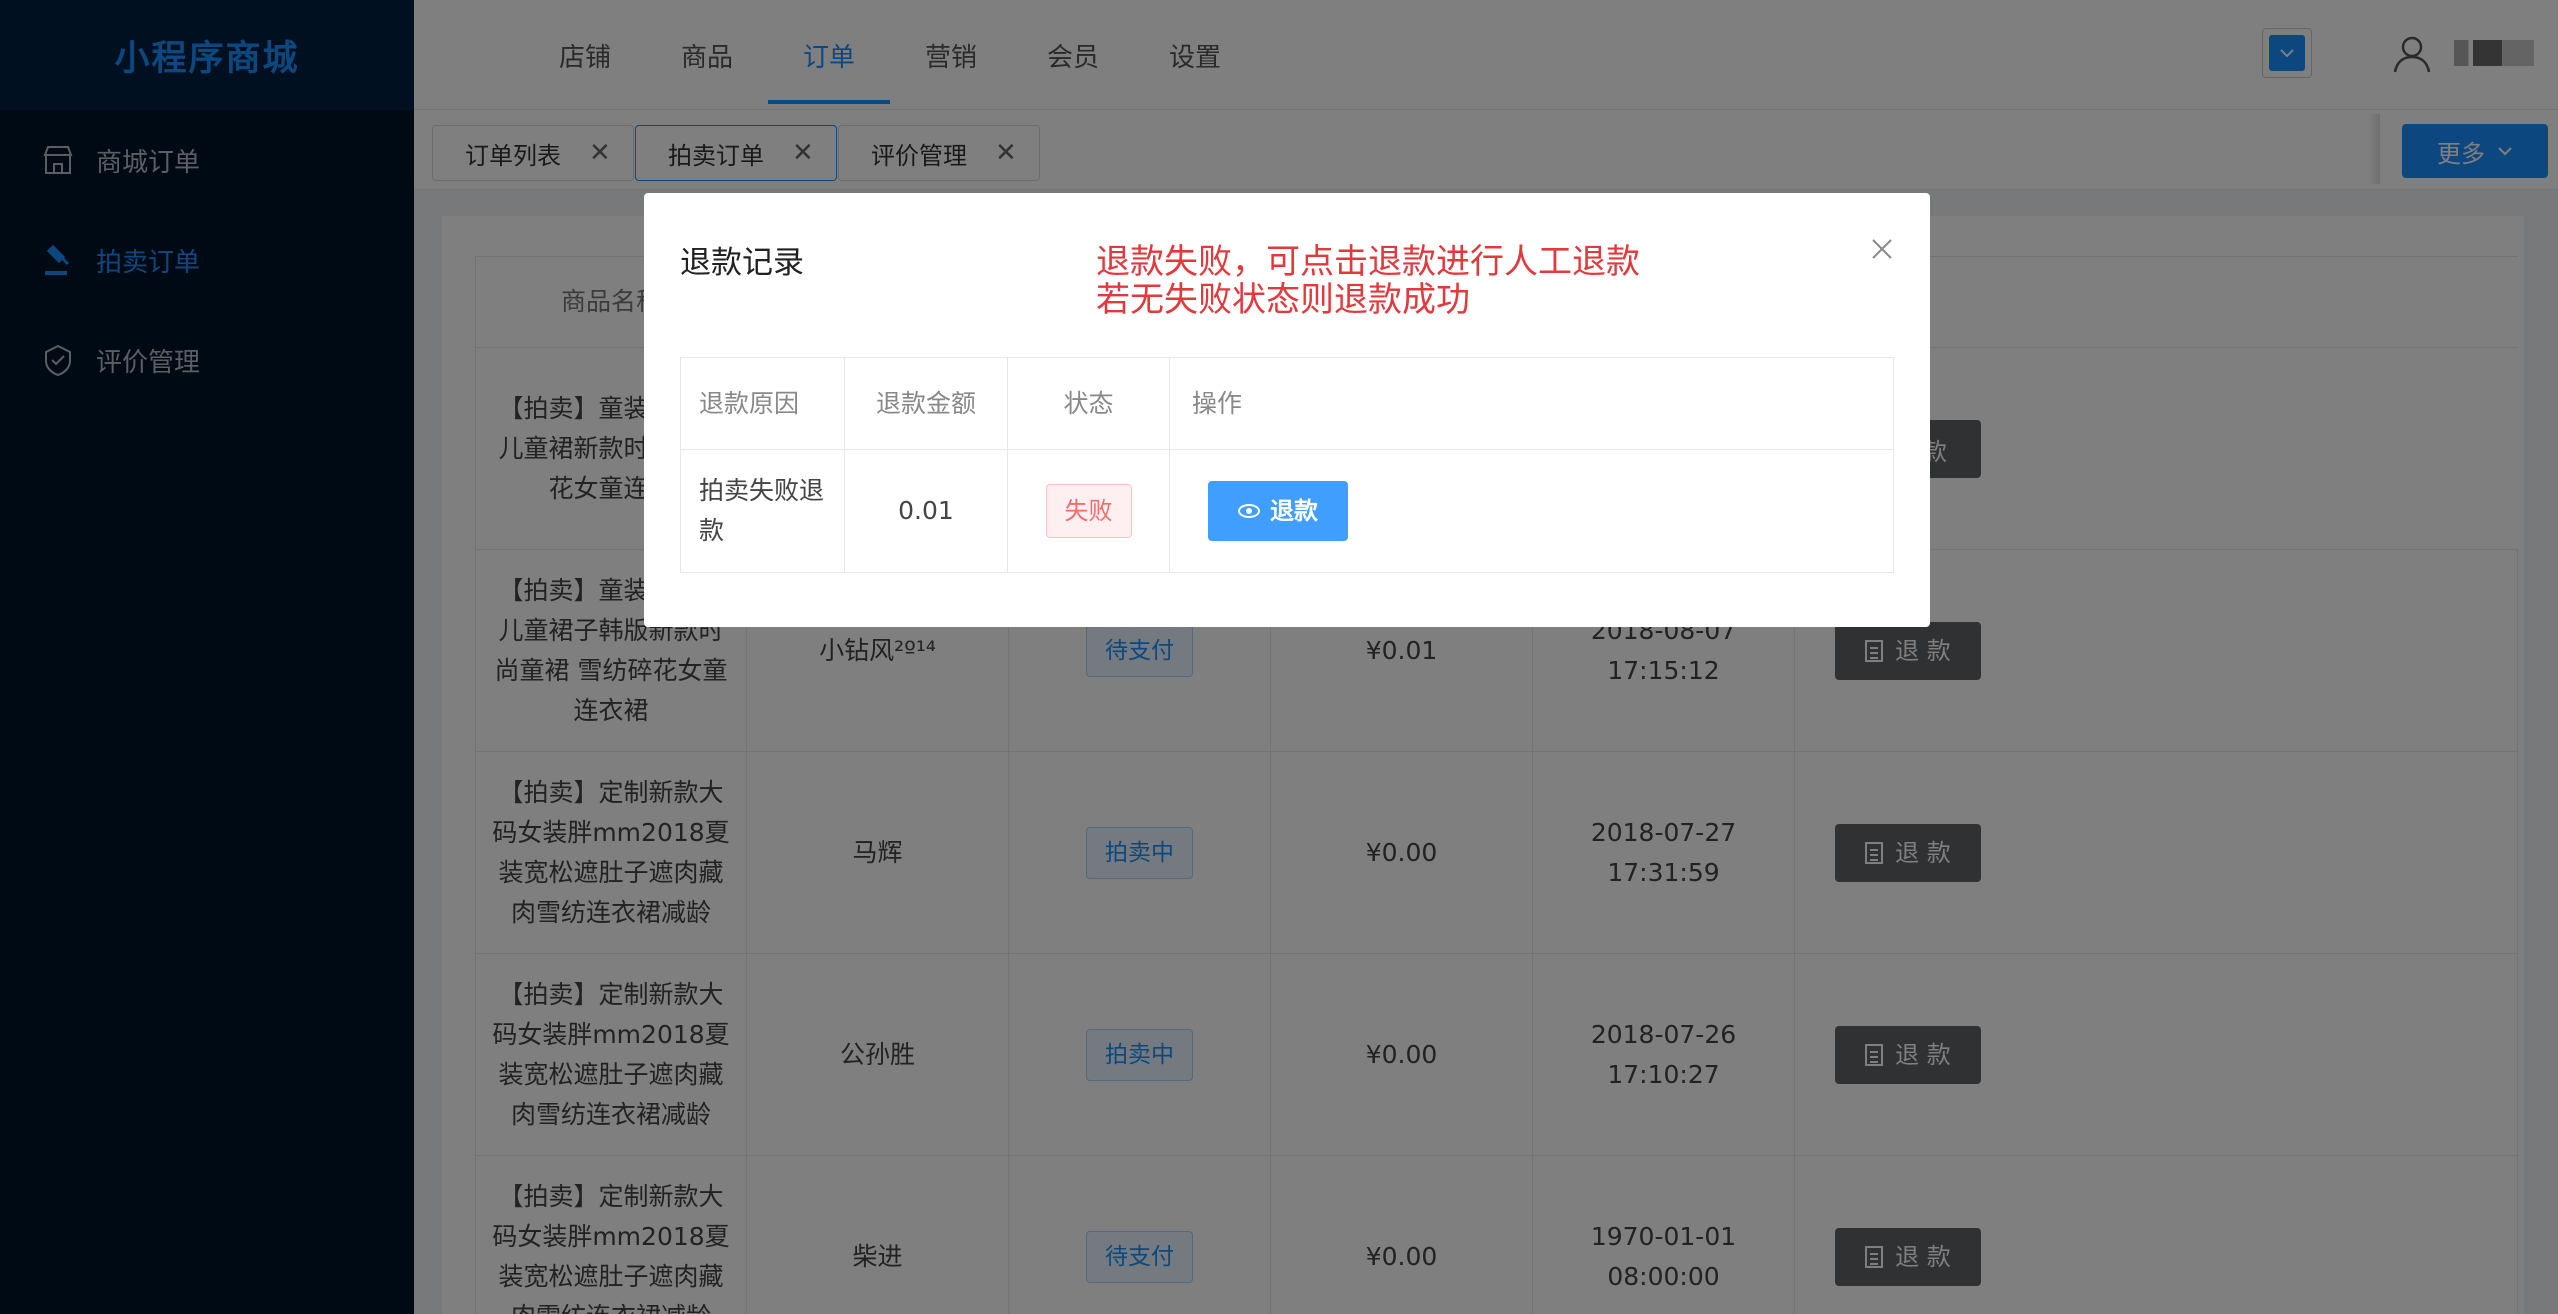 Image resolution: width=2558 pixels, height=1314 pixels. I want to click on refund-record-table: 退款原因 退款金额 状态 操作 拍卖失败退款 0.01 失败 退款, so click(1287, 465).